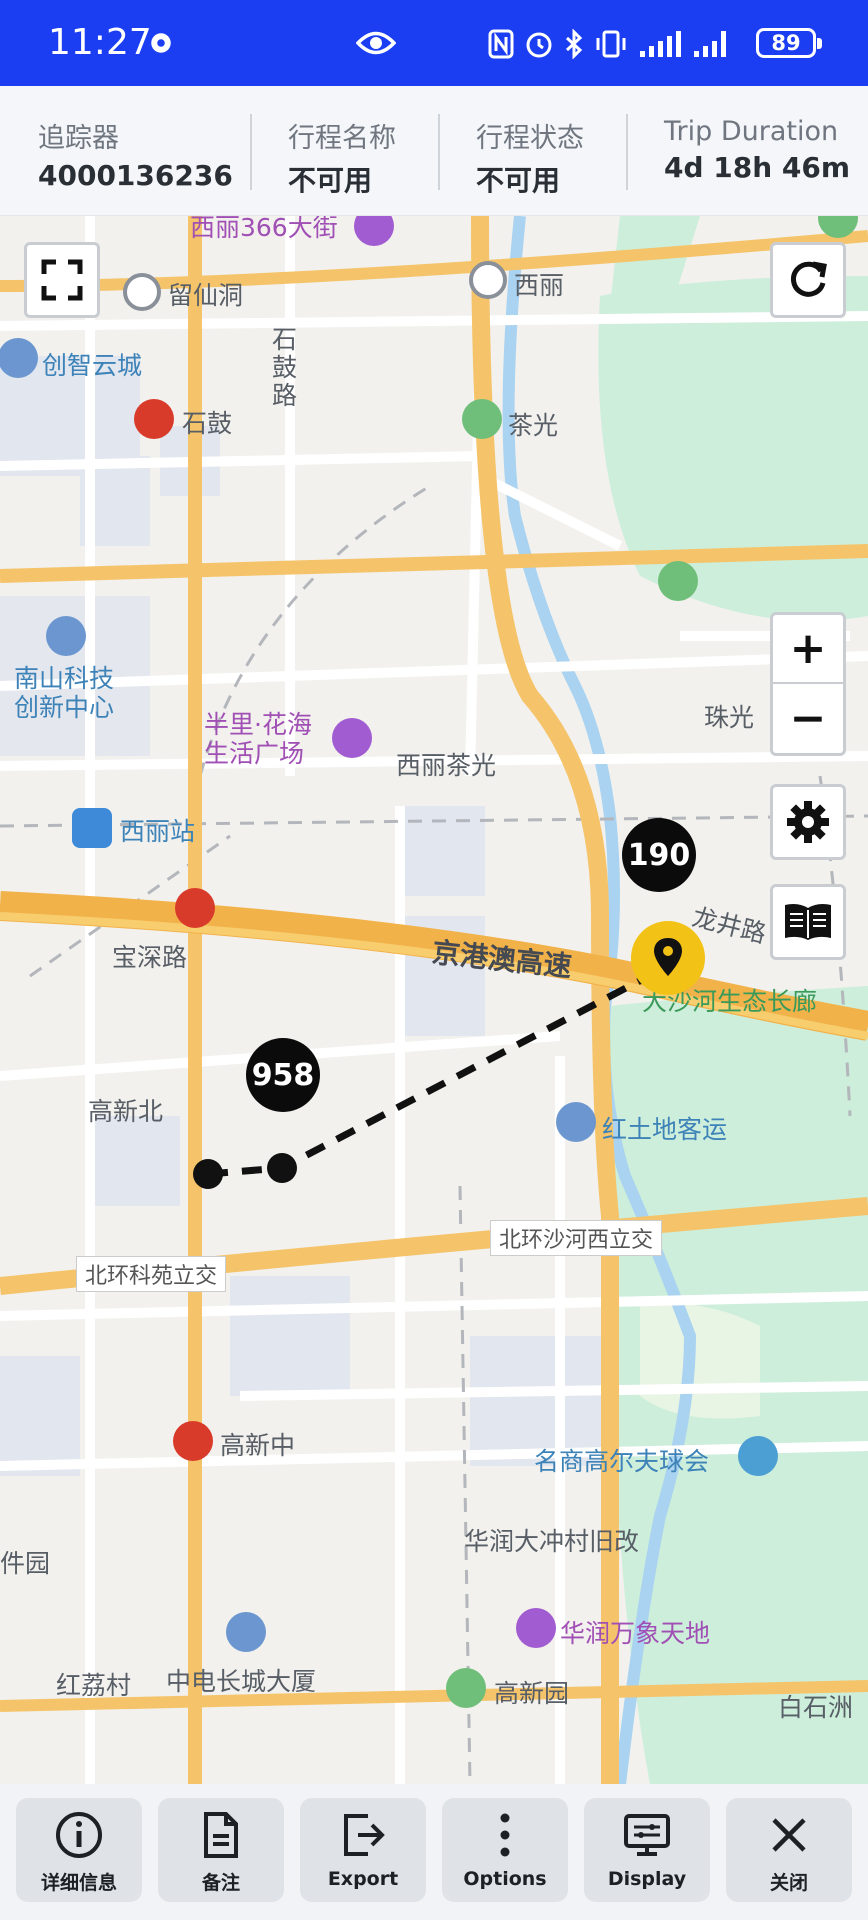  I want to click on bottom-toolbar: 详细信息 备注 Export Options Display 关闭, so click(434, 1852).